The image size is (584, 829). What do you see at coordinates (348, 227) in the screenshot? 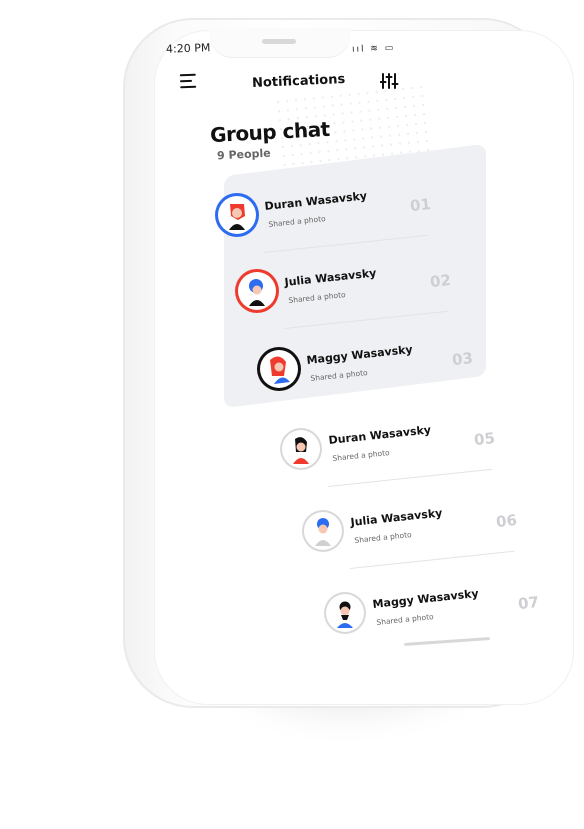
I see `notification-item: Duran Wasavsky Shared a photo 01` at bounding box center [348, 227].